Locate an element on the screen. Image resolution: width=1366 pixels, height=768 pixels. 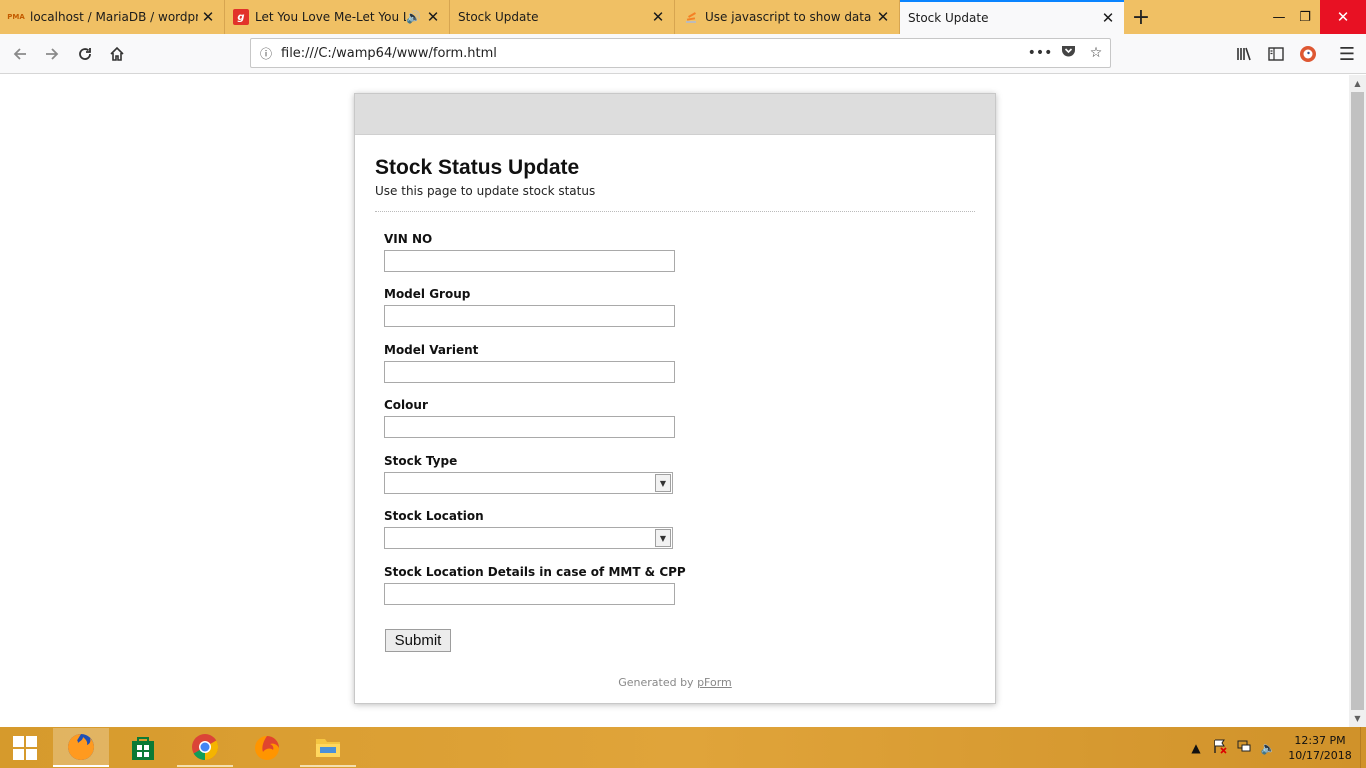
clock: 12:37 PM 10/17/2018 is located at coordinates (1320, 748).